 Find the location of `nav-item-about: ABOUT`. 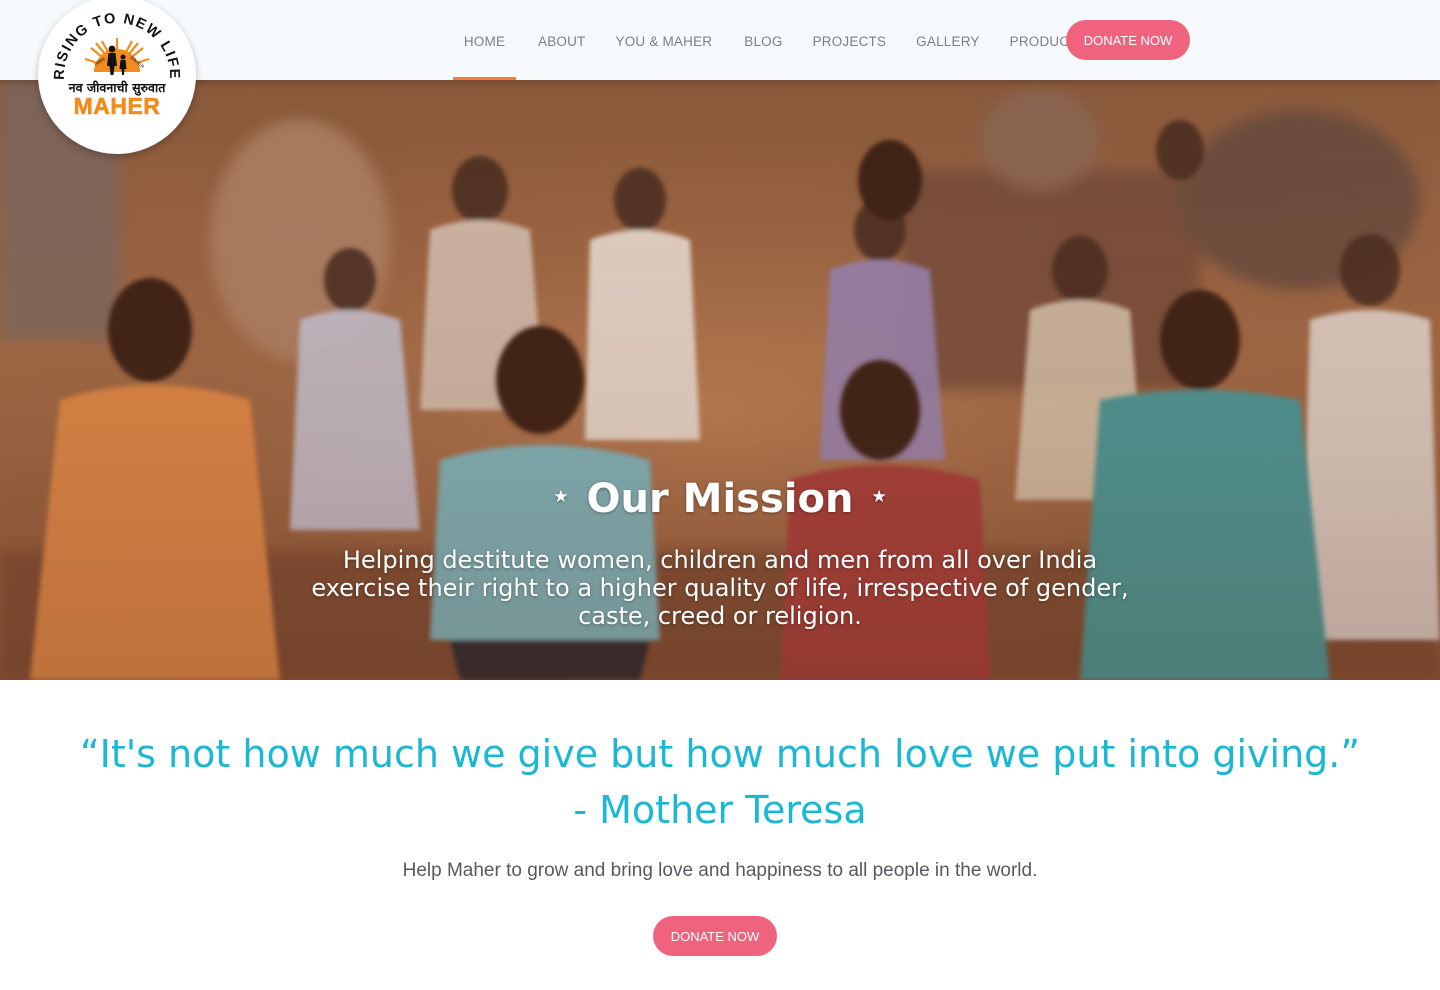

nav-item-about: ABOUT is located at coordinates (562, 40).